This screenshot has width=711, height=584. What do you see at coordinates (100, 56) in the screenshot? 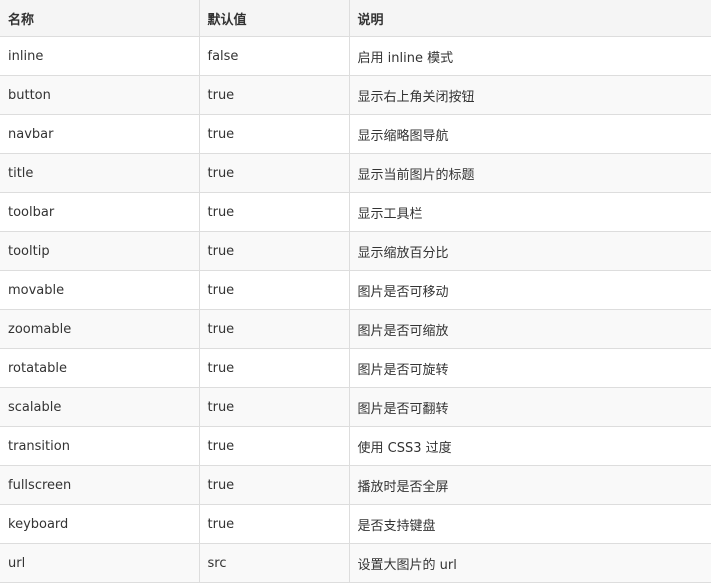
I see `cell-option-name: inline` at bounding box center [100, 56].